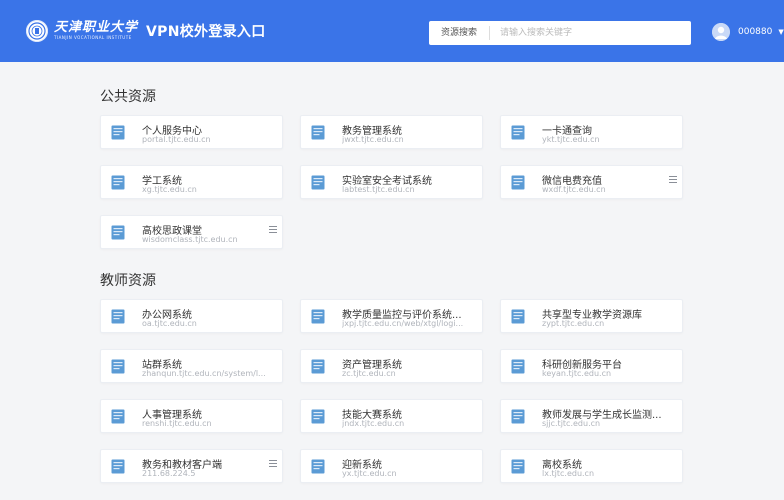 The height and width of the screenshot is (500, 784). I want to click on resource-url: ykt.tjtc.edu.cn, so click(571, 139).